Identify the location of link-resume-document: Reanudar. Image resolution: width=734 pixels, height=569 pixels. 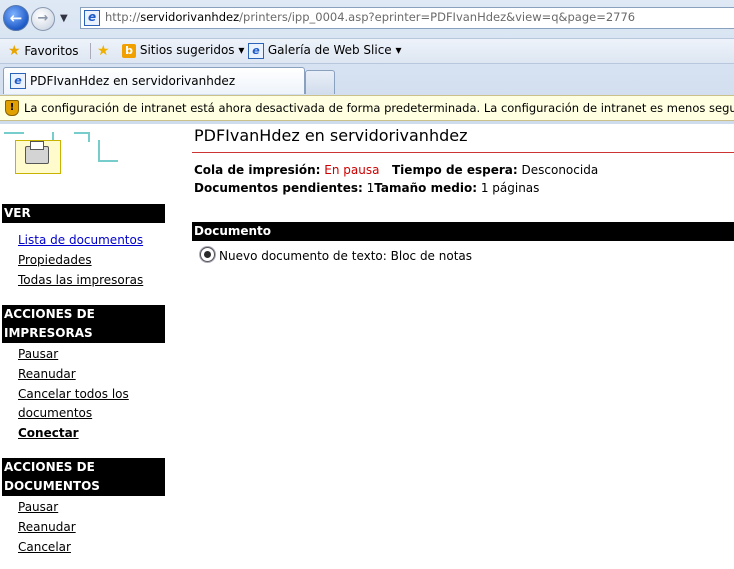
(47, 527).